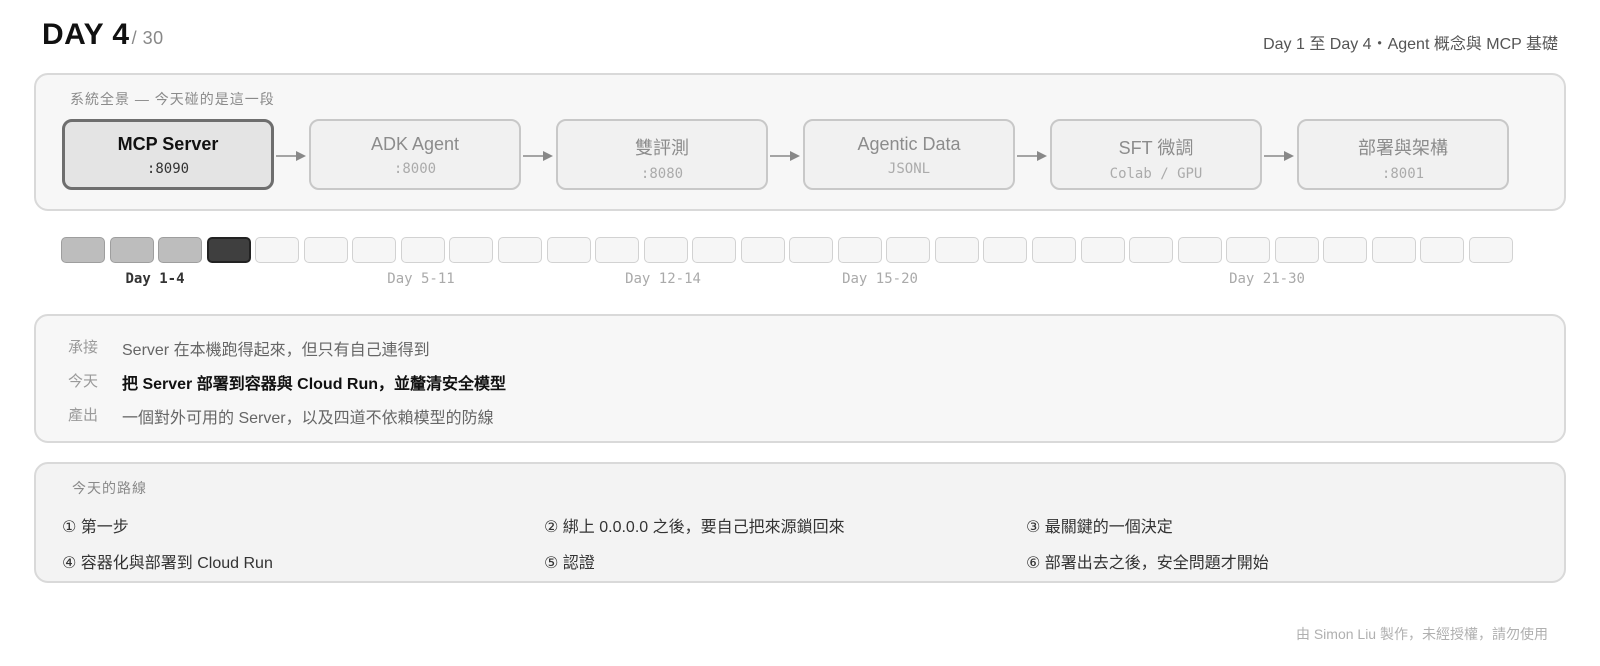  Describe the element at coordinates (1156, 148) in the screenshot. I see `node-title: SFT 微調` at that location.